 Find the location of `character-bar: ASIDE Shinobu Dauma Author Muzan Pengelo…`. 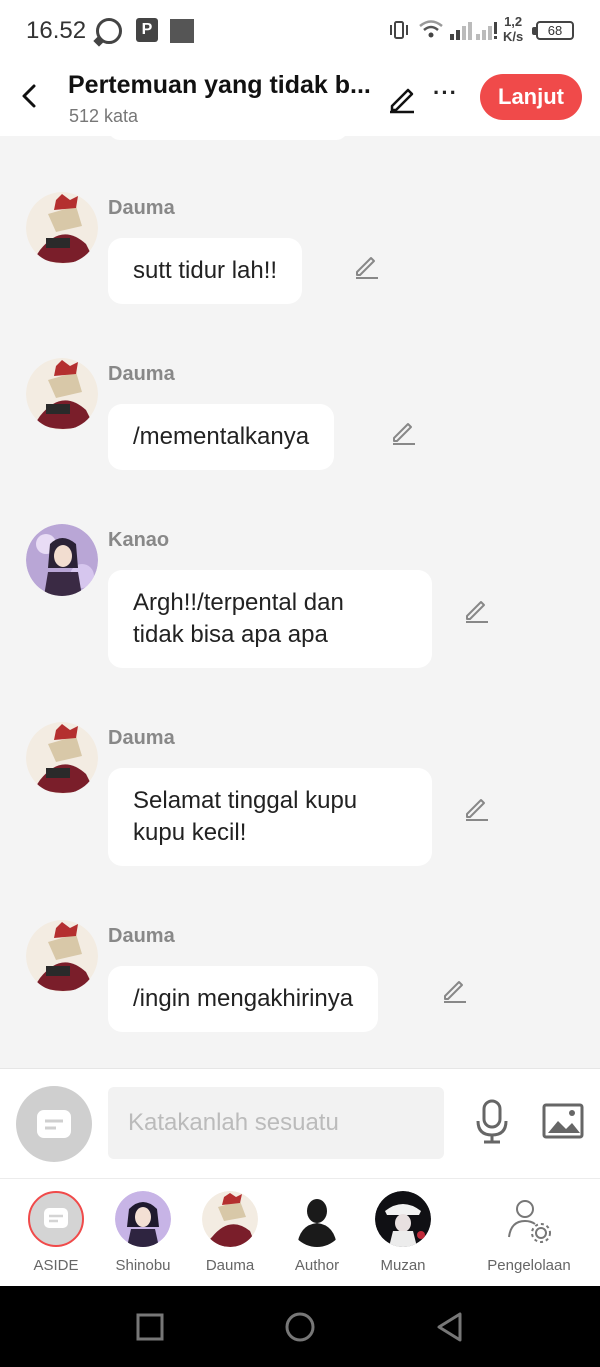

character-bar: ASIDE Shinobu Dauma Author Muzan Pengelo… is located at coordinates (300, 1232).